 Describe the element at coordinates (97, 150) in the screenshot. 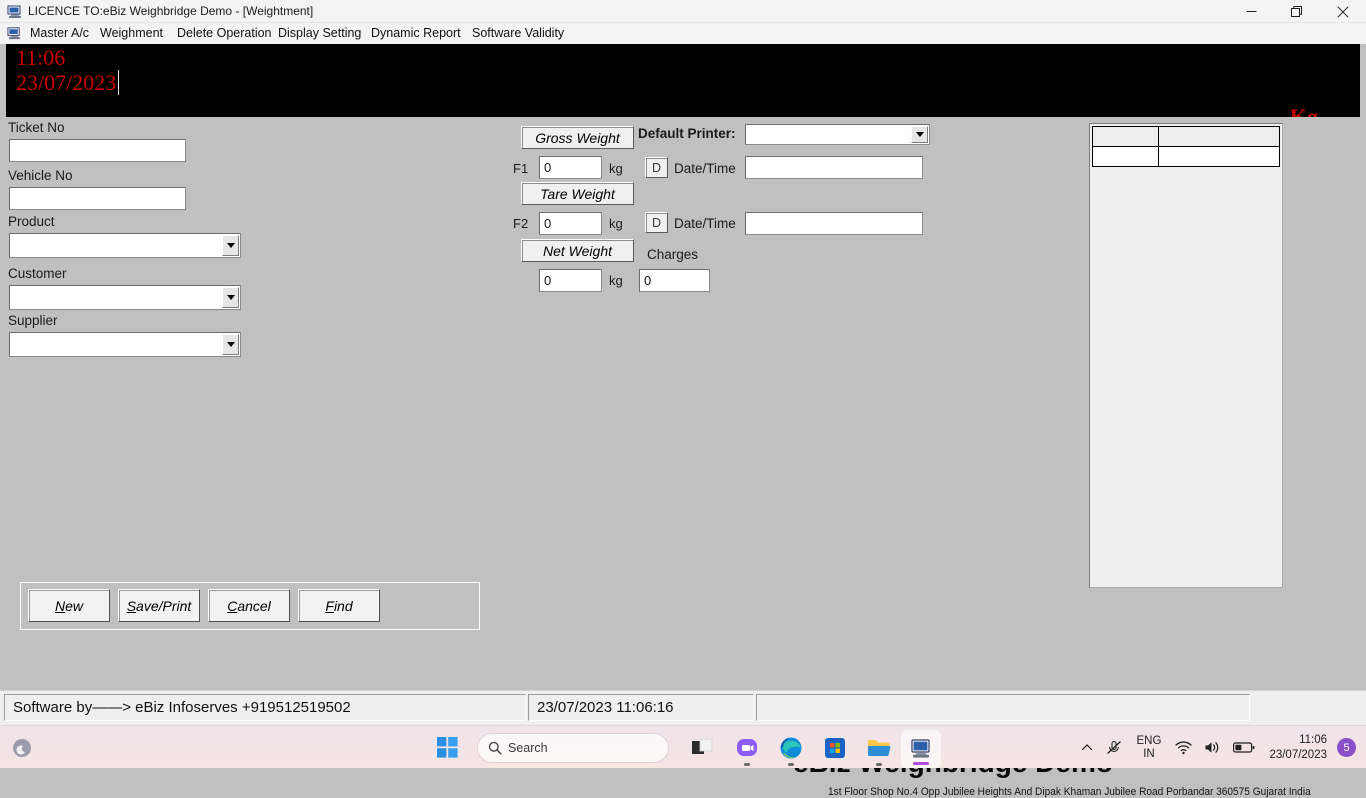

I see `ticket-no-input` at that location.